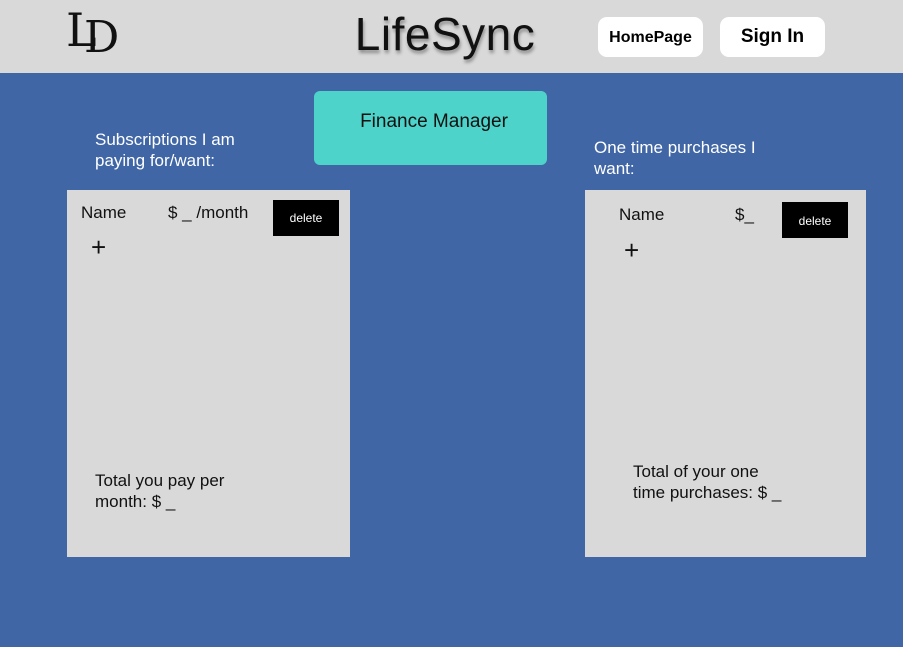  I want to click on purchase-item-price: $_, so click(744, 214).